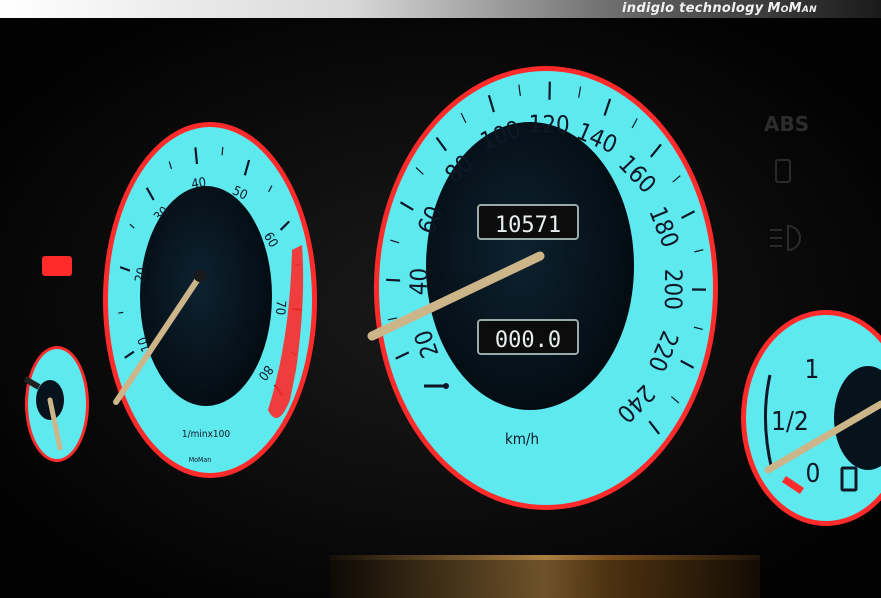 This screenshot has height=598, width=881. Describe the element at coordinates (57, 266) in the screenshot. I see `warning-light` at that location.